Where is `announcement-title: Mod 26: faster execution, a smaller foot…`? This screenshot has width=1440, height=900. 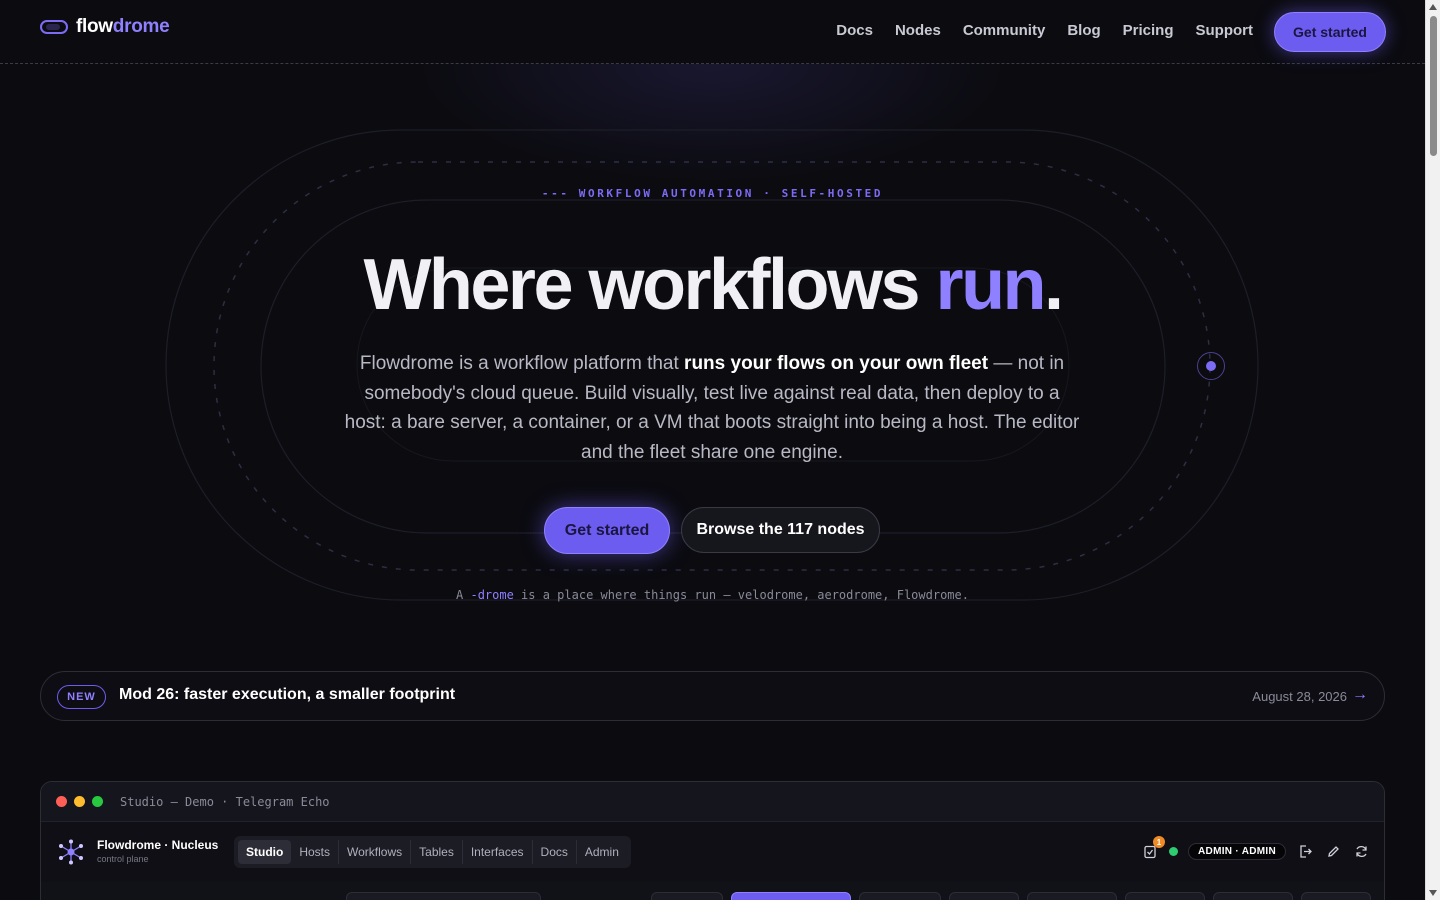 announcement-title: Mod 26: faster execution, a smaller foot… is located at coordinates (287, 694).